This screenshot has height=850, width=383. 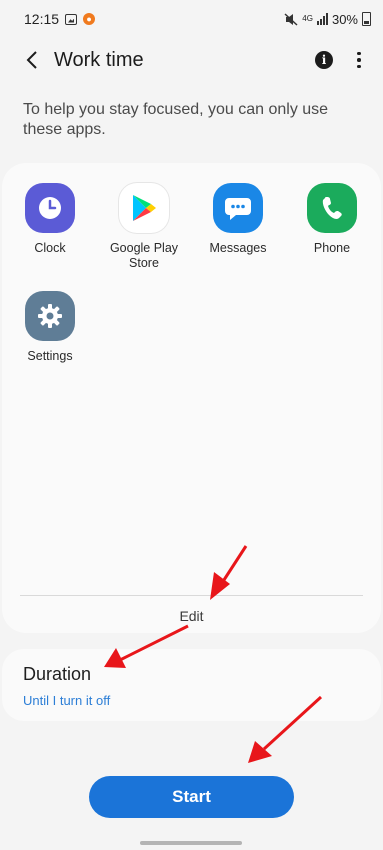 I want to click on app-settings: Settings, so click(x=50, y=327).